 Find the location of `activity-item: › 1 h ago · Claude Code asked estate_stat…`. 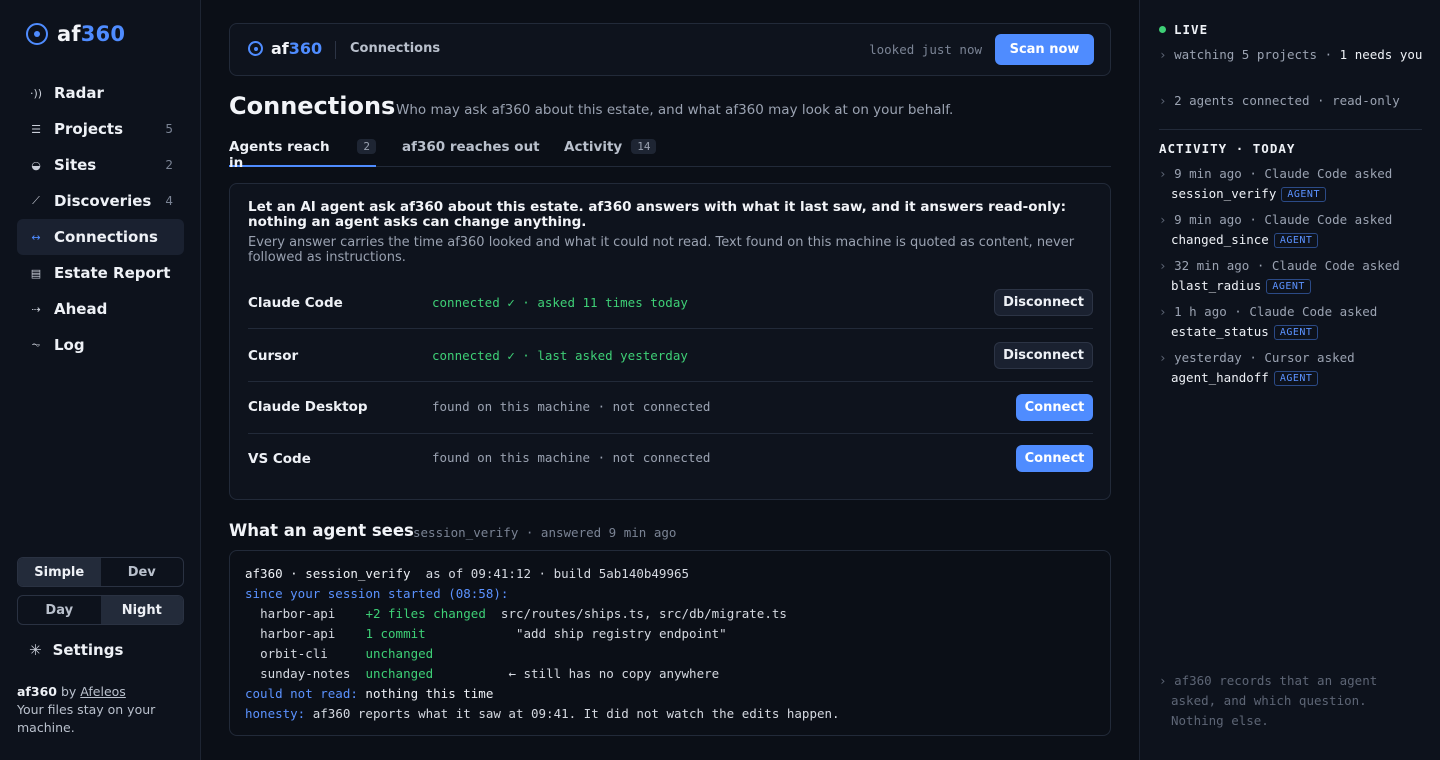

activity-item: › 1 h ago · Claude Code asked estate_stat… is located at coordinates (1291, 322).